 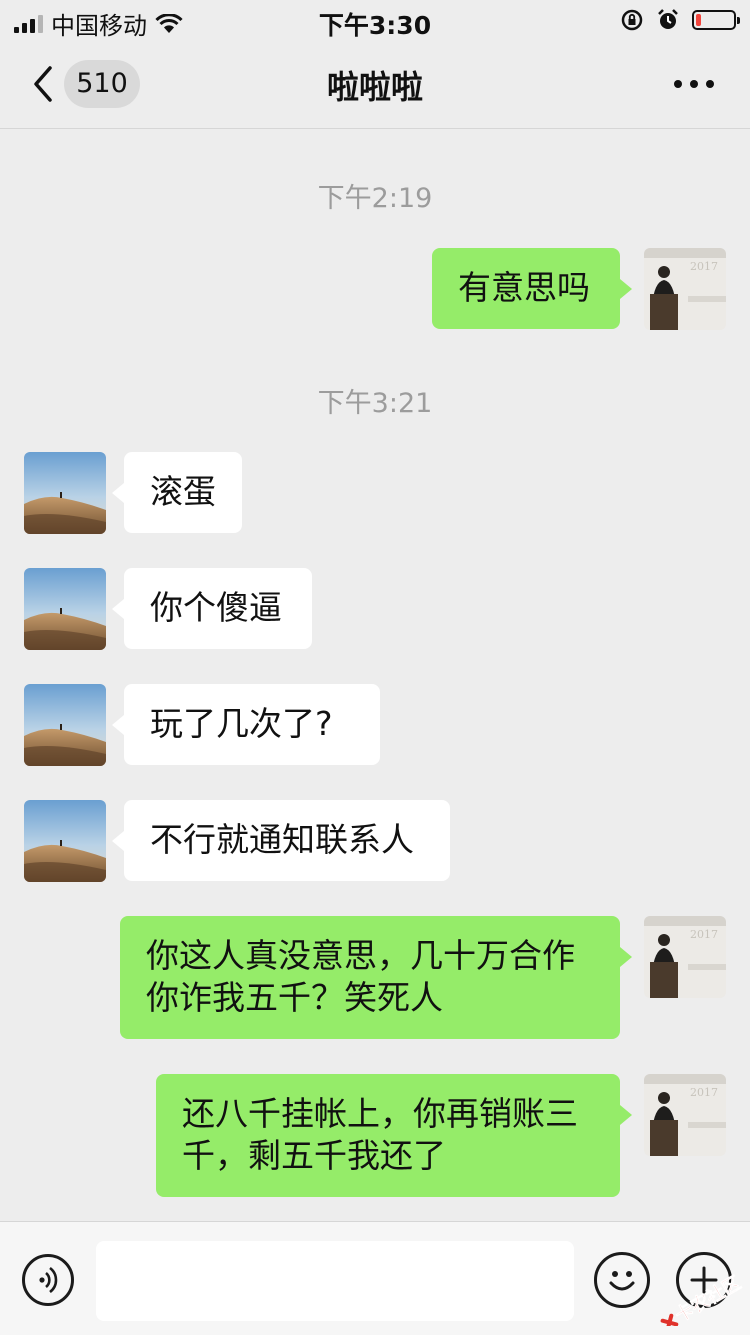 I want to click on voice-icon, so click(x=48, y=1280).